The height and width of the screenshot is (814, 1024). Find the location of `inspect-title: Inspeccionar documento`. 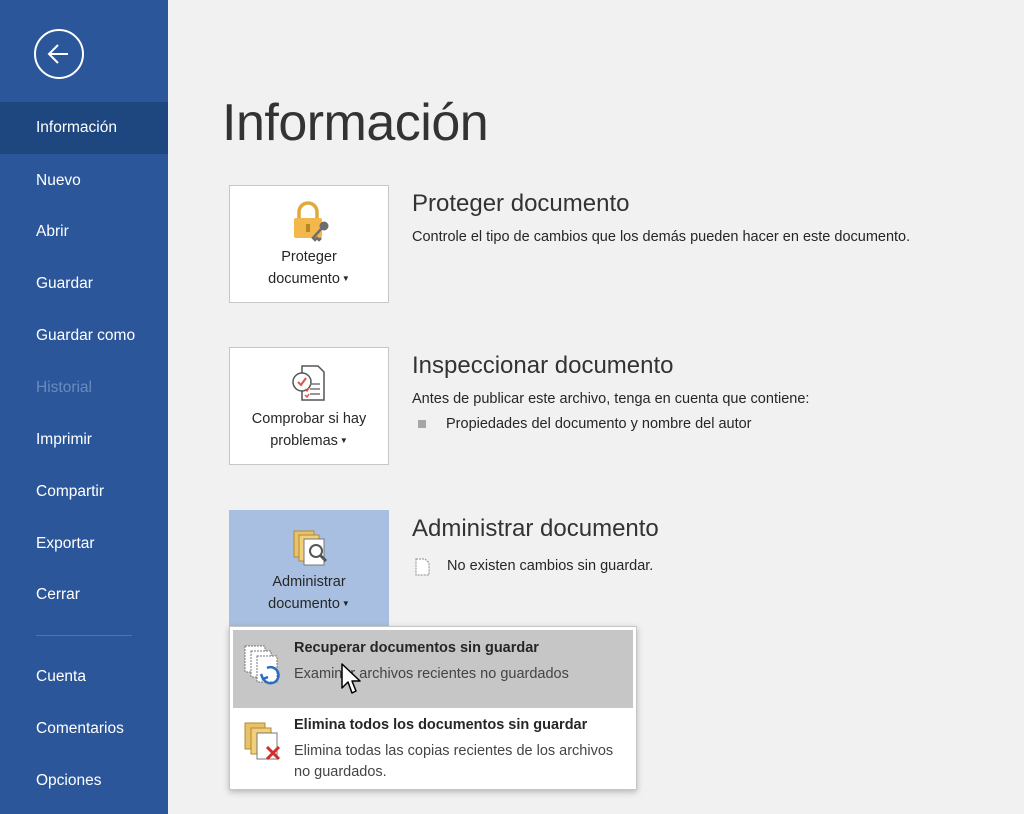

inspect-title: Inspeccionar documento is located at coordinates (543, 365).